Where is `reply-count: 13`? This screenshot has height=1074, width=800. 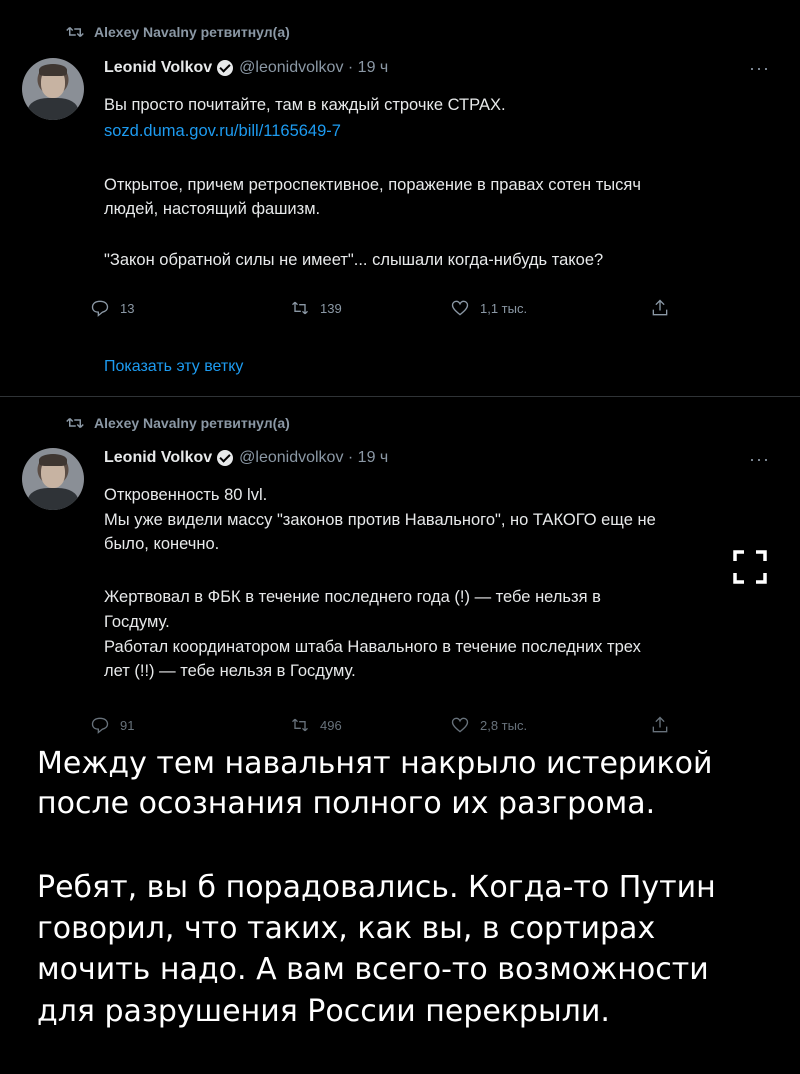
reply-count: 13 is located at coordinates (127, 308).